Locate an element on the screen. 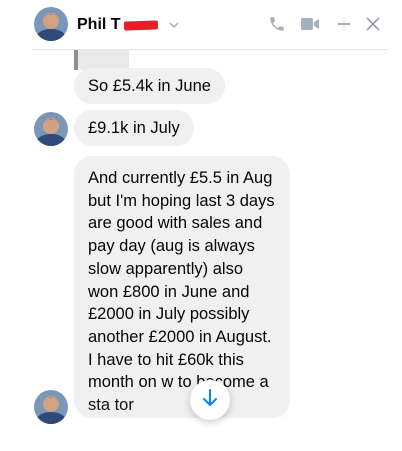 This screenshot has width=402, height=451. scroll-to-bottom-button is located at coordinates (210, 400).